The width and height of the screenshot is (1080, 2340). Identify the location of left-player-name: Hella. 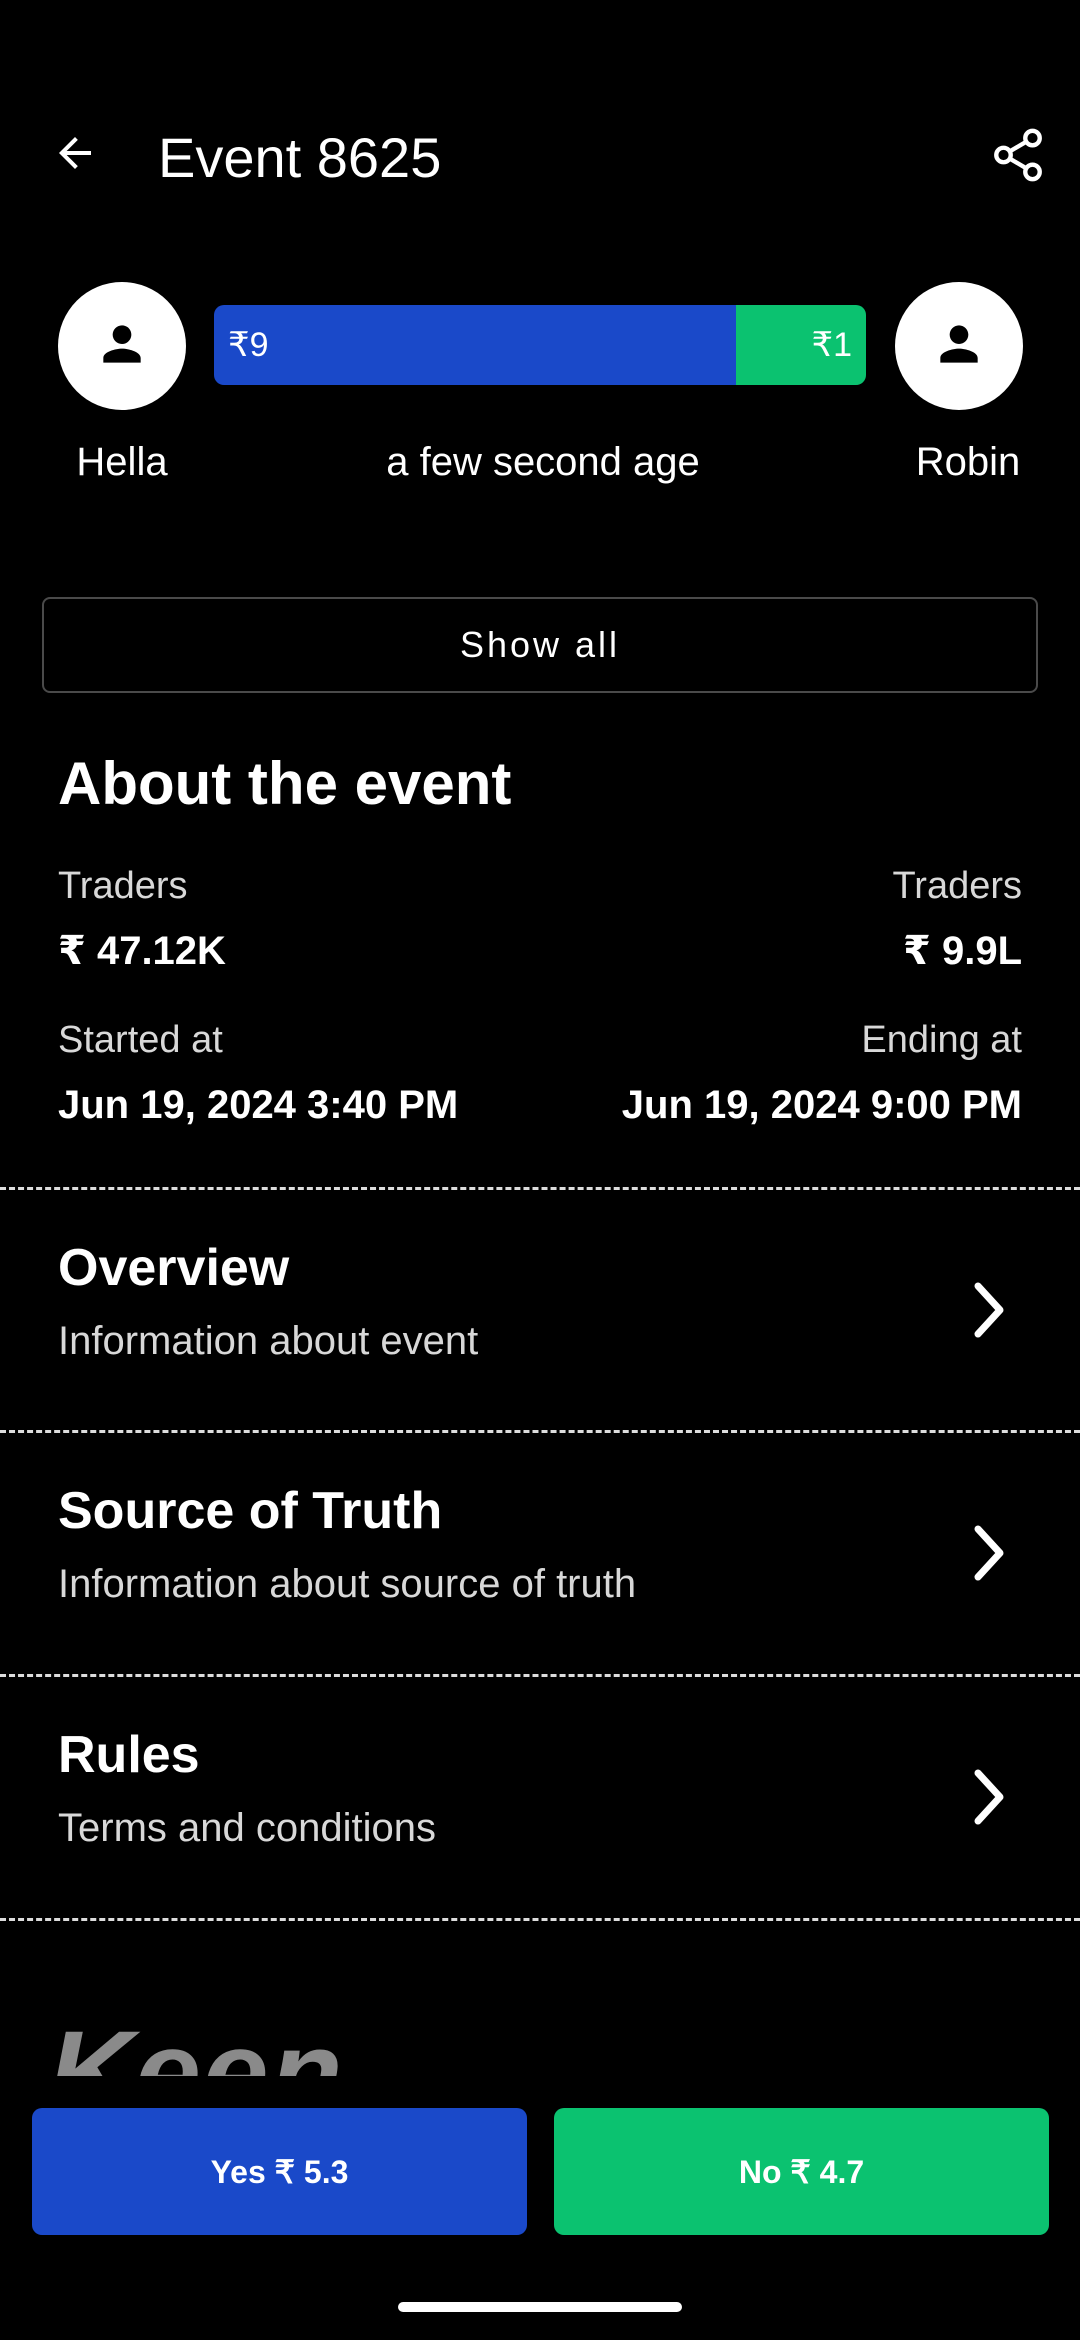
(122, 462).